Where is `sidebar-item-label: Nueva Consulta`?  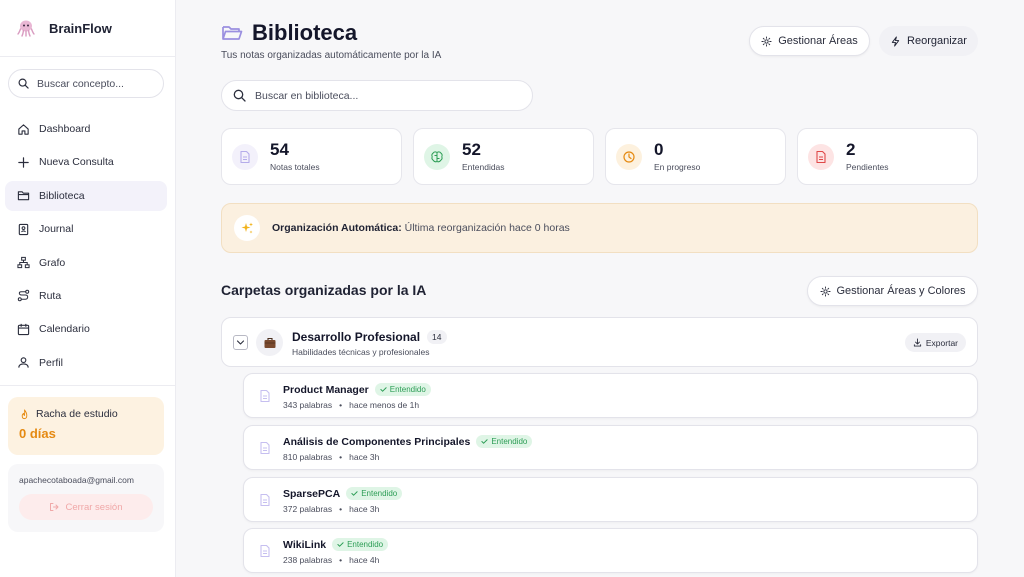 sidebar-item-label: Nueva Consulta is located at coordinates (76, 162).